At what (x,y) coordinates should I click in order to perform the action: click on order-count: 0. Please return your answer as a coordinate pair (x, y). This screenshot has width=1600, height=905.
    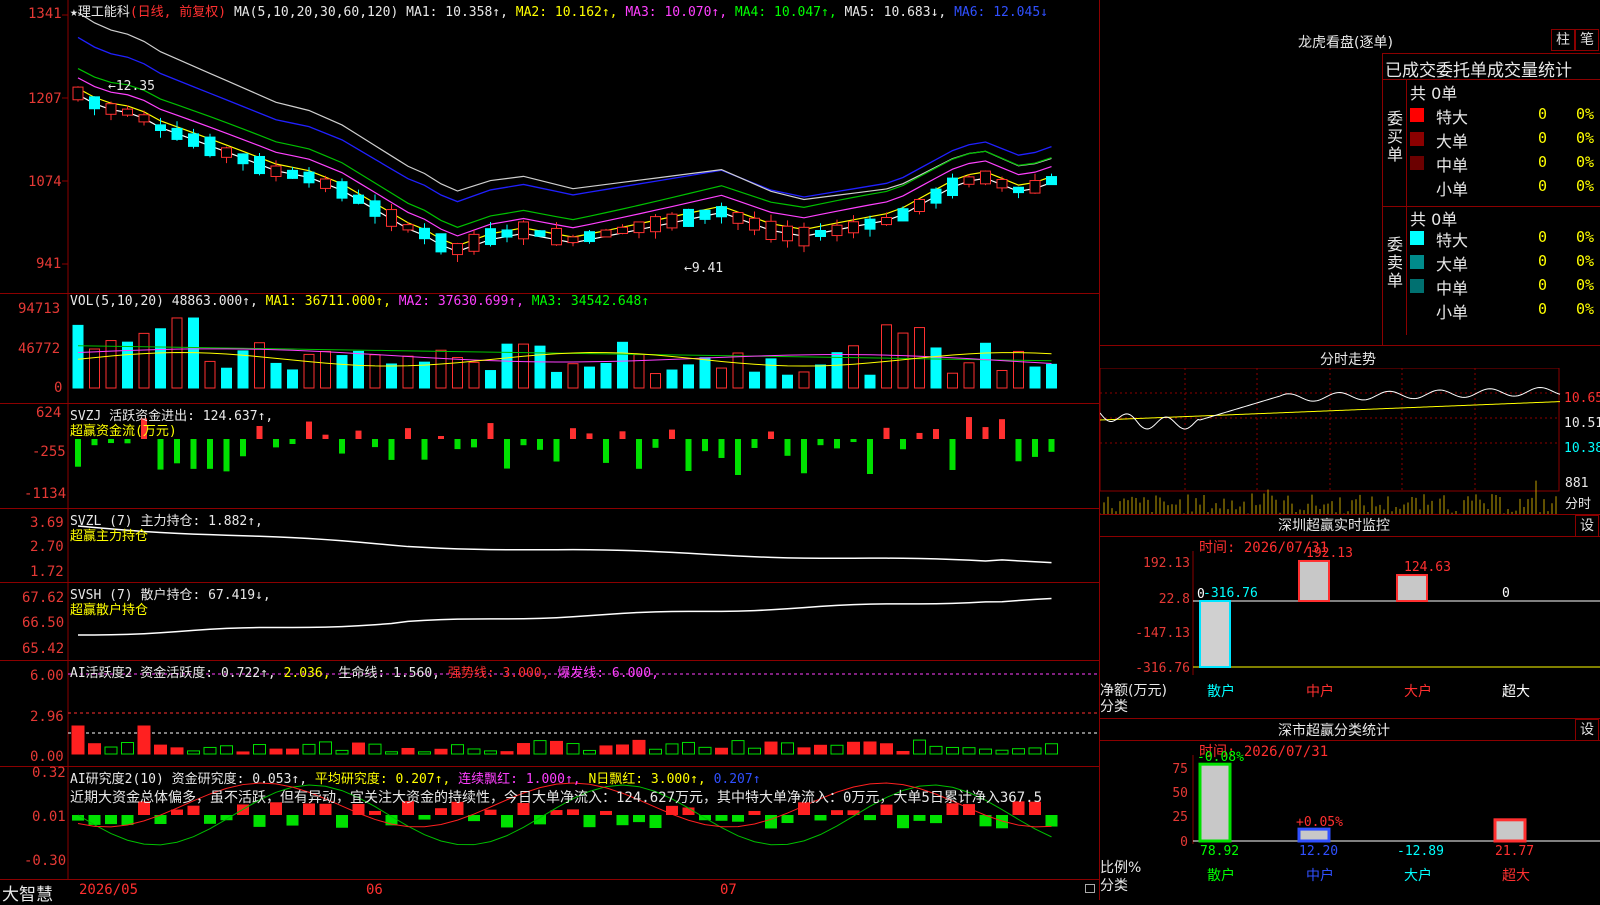
    Looking at the image, I should click on (1543, 162).